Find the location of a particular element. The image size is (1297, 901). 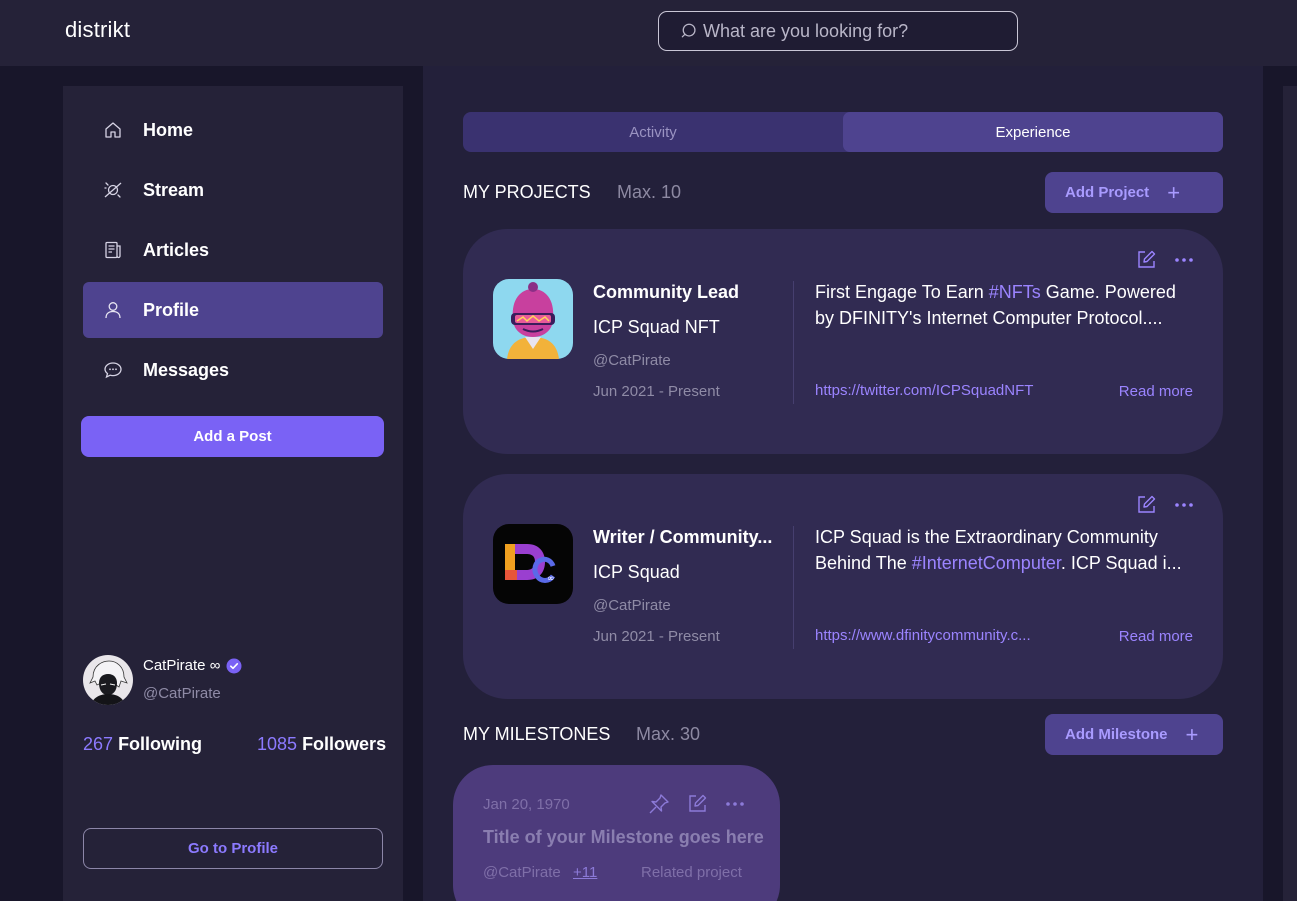

project-logo is located at coordinates (533, 319).